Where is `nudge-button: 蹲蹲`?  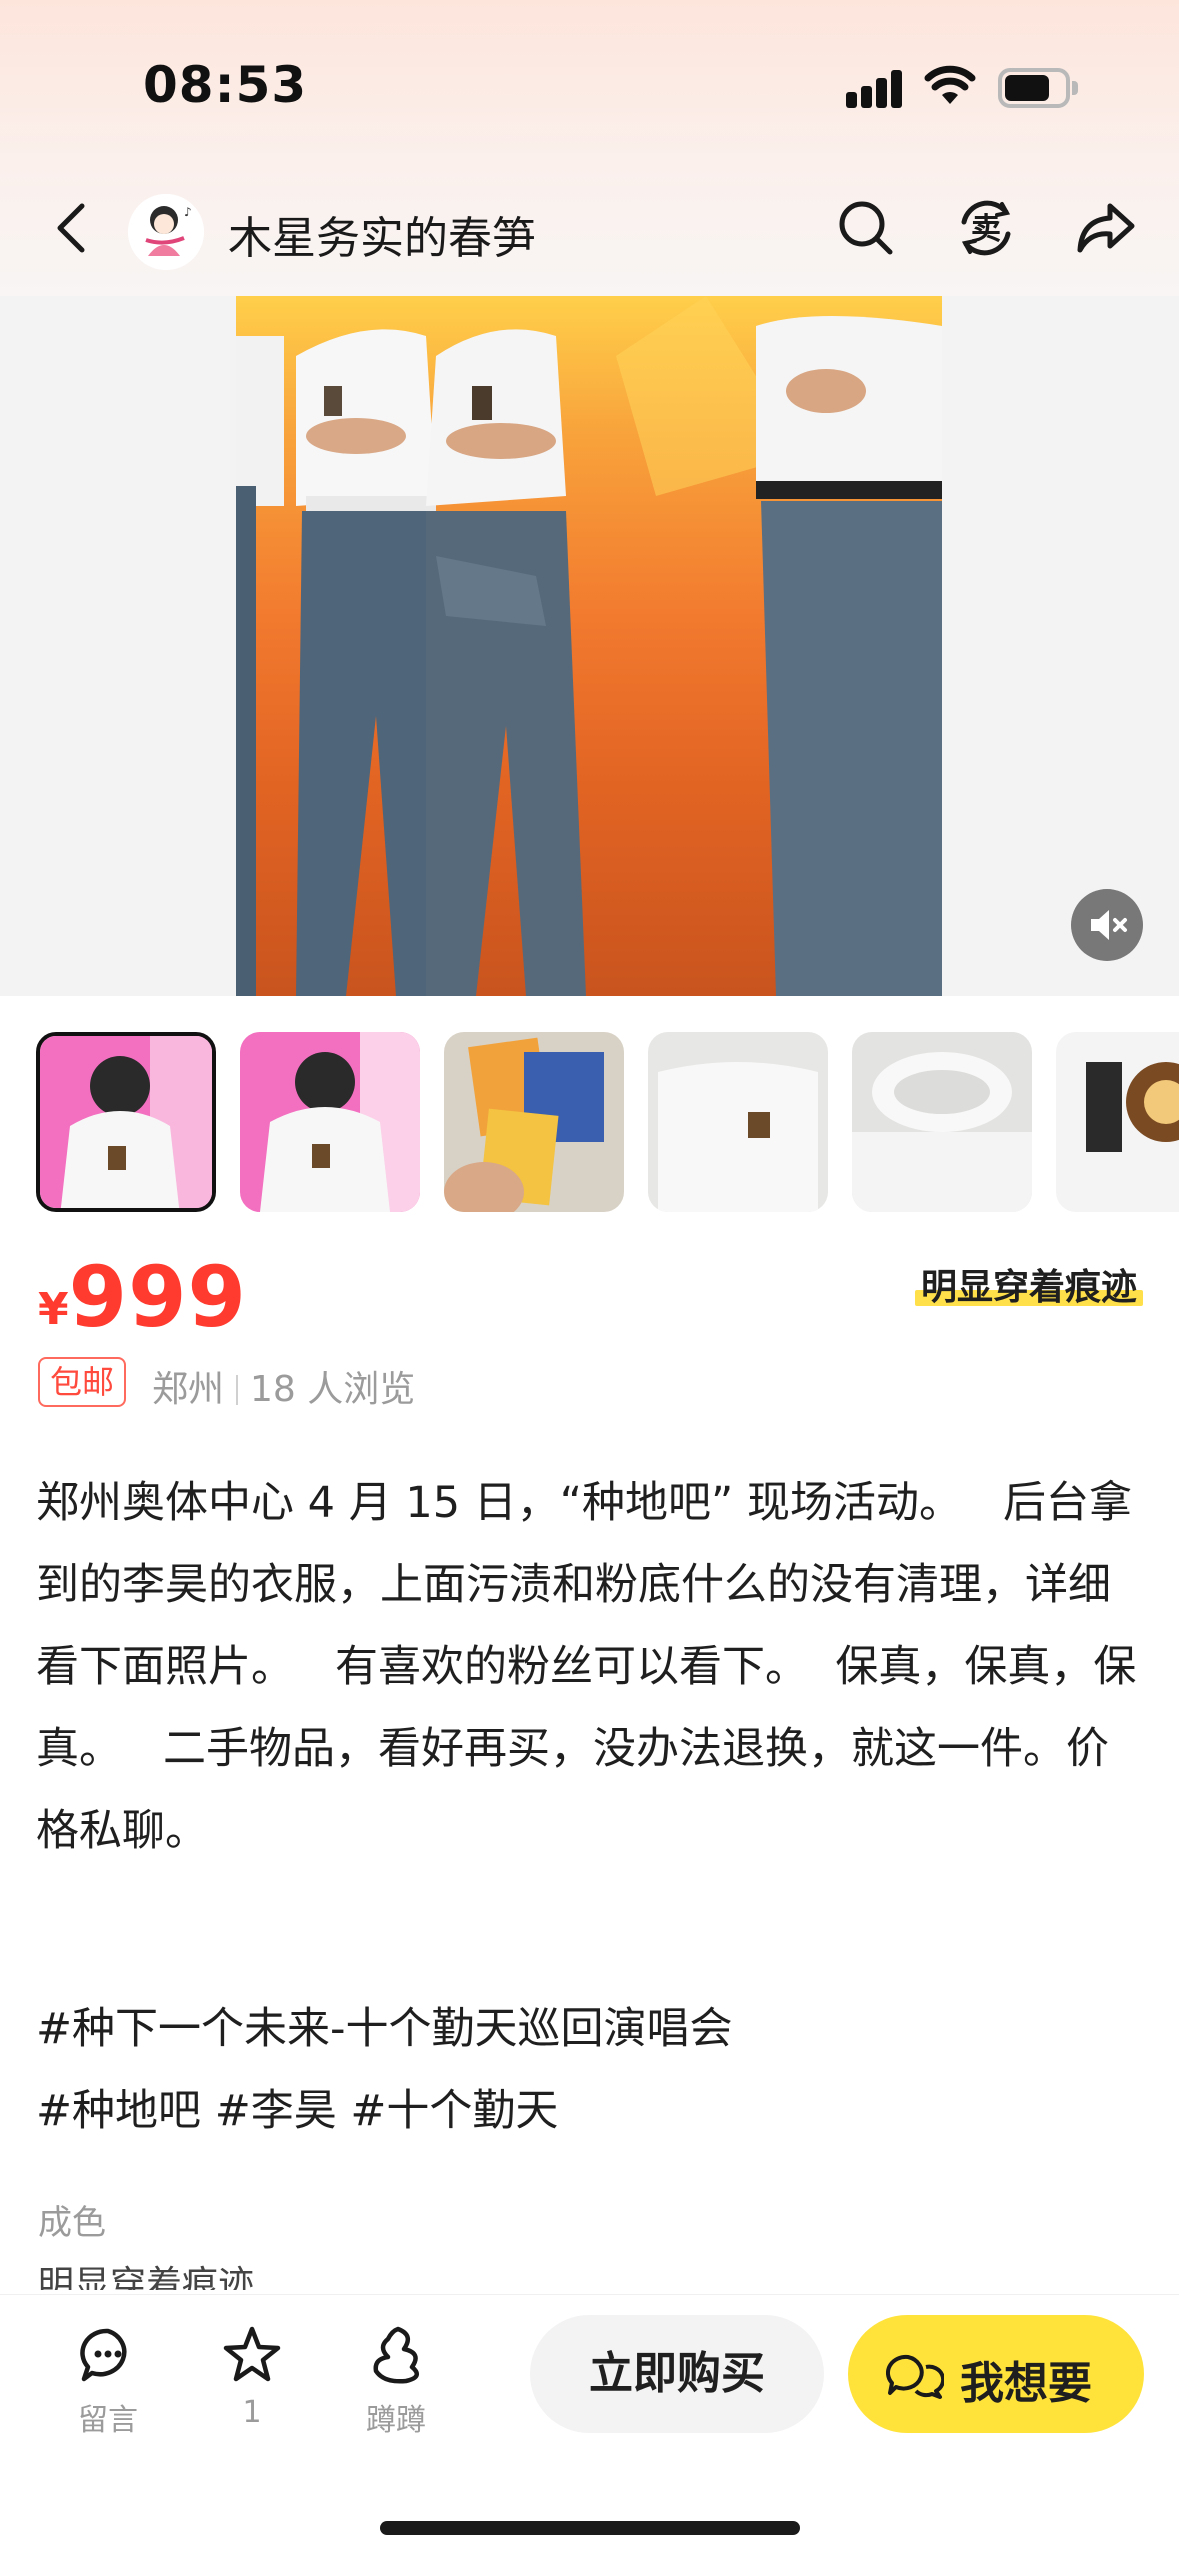 nudge-button: 蹲蹲 is located at coordinates (396, 2381).